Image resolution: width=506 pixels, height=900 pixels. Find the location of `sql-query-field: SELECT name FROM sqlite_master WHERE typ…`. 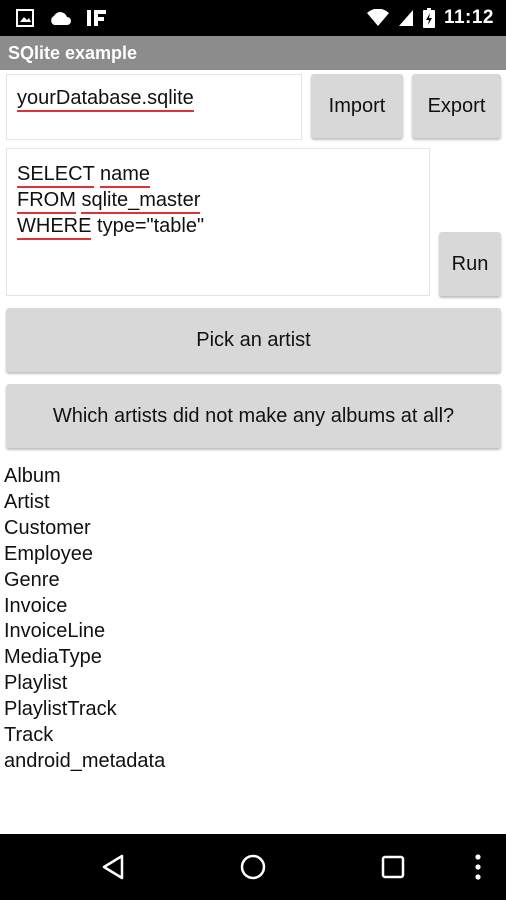

sql-query-field: SELECT name FROM sqlite_master WHERE typ… is located at coordinates (218, 222).